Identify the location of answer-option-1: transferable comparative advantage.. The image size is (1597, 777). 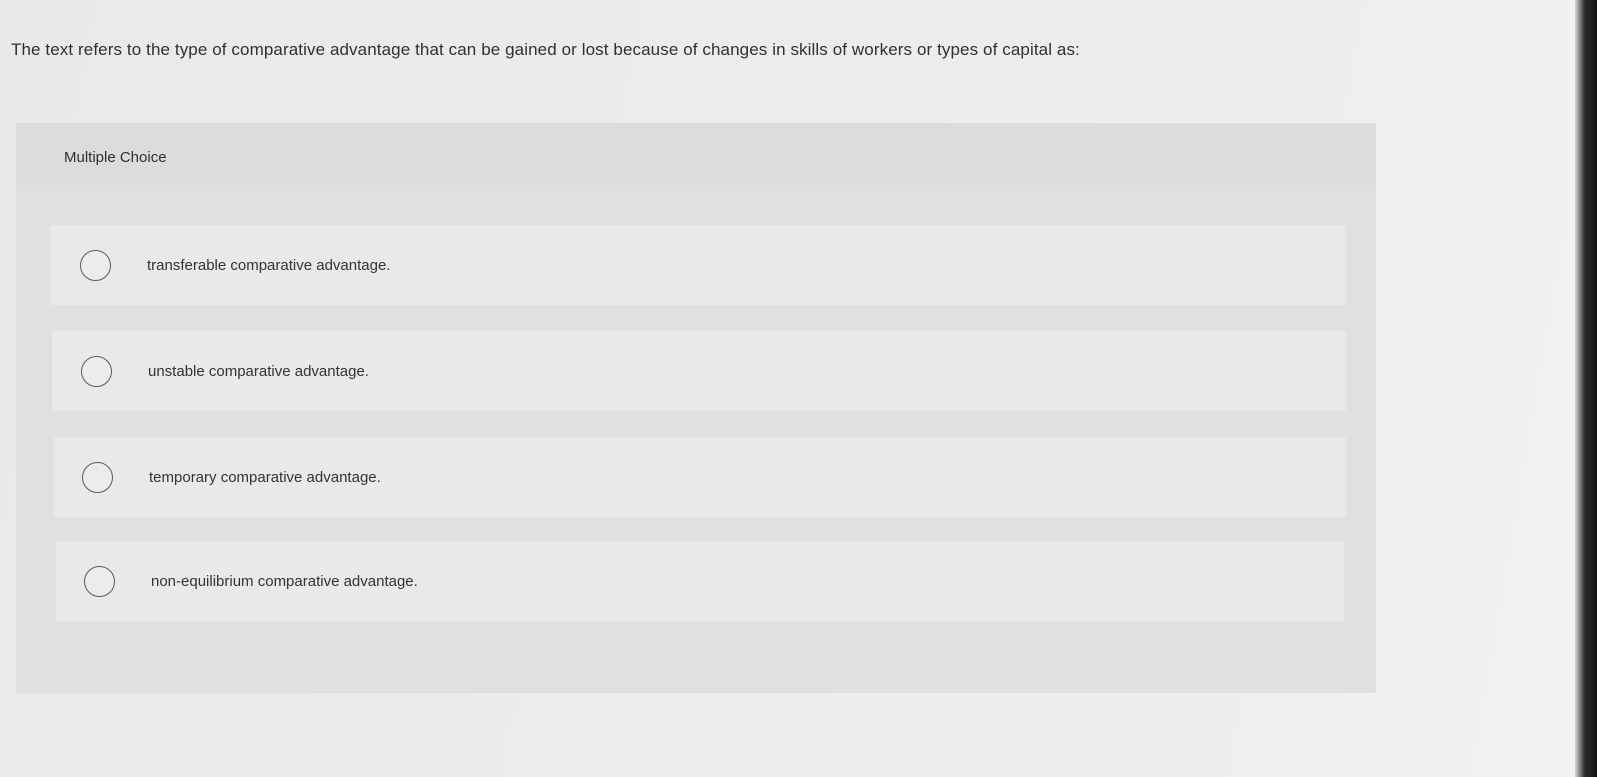
(698, 265).